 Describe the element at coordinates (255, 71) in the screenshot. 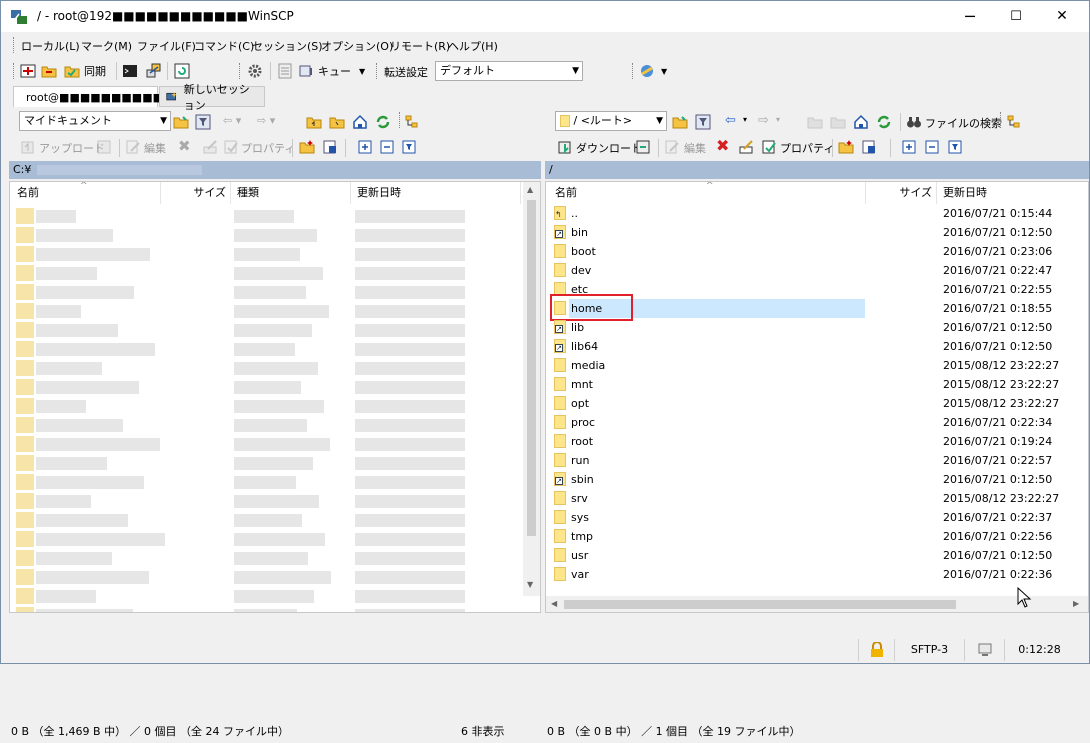

I see `preferences-button` at that location.